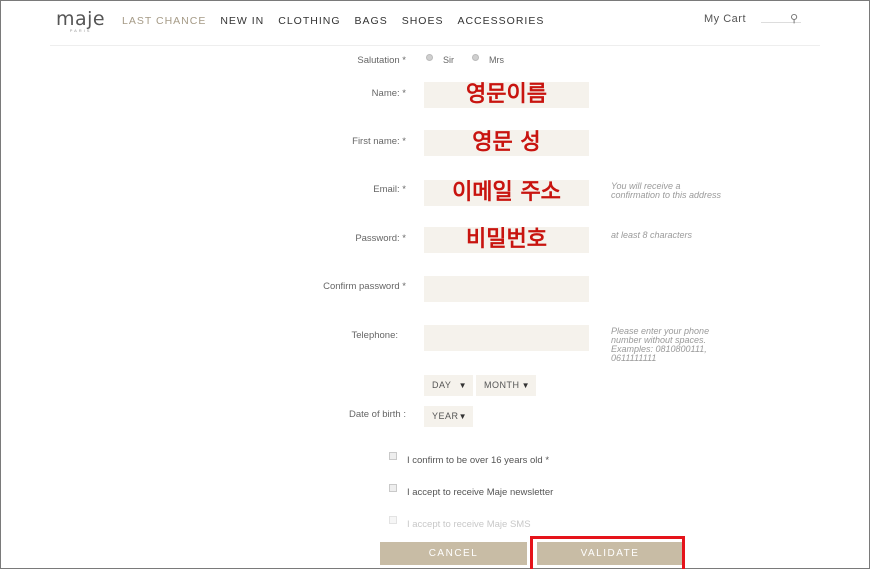  I want to click on name-label: Name: *, so click(388, 93).